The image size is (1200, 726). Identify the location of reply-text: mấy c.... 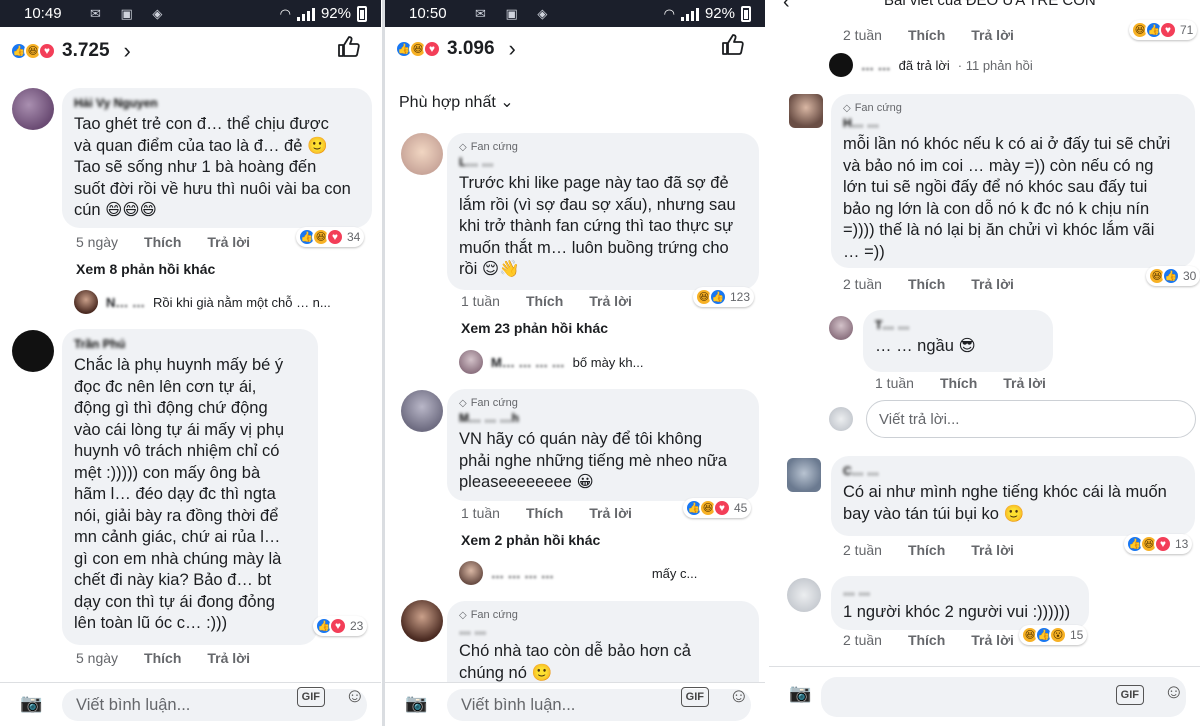
(674, 573).